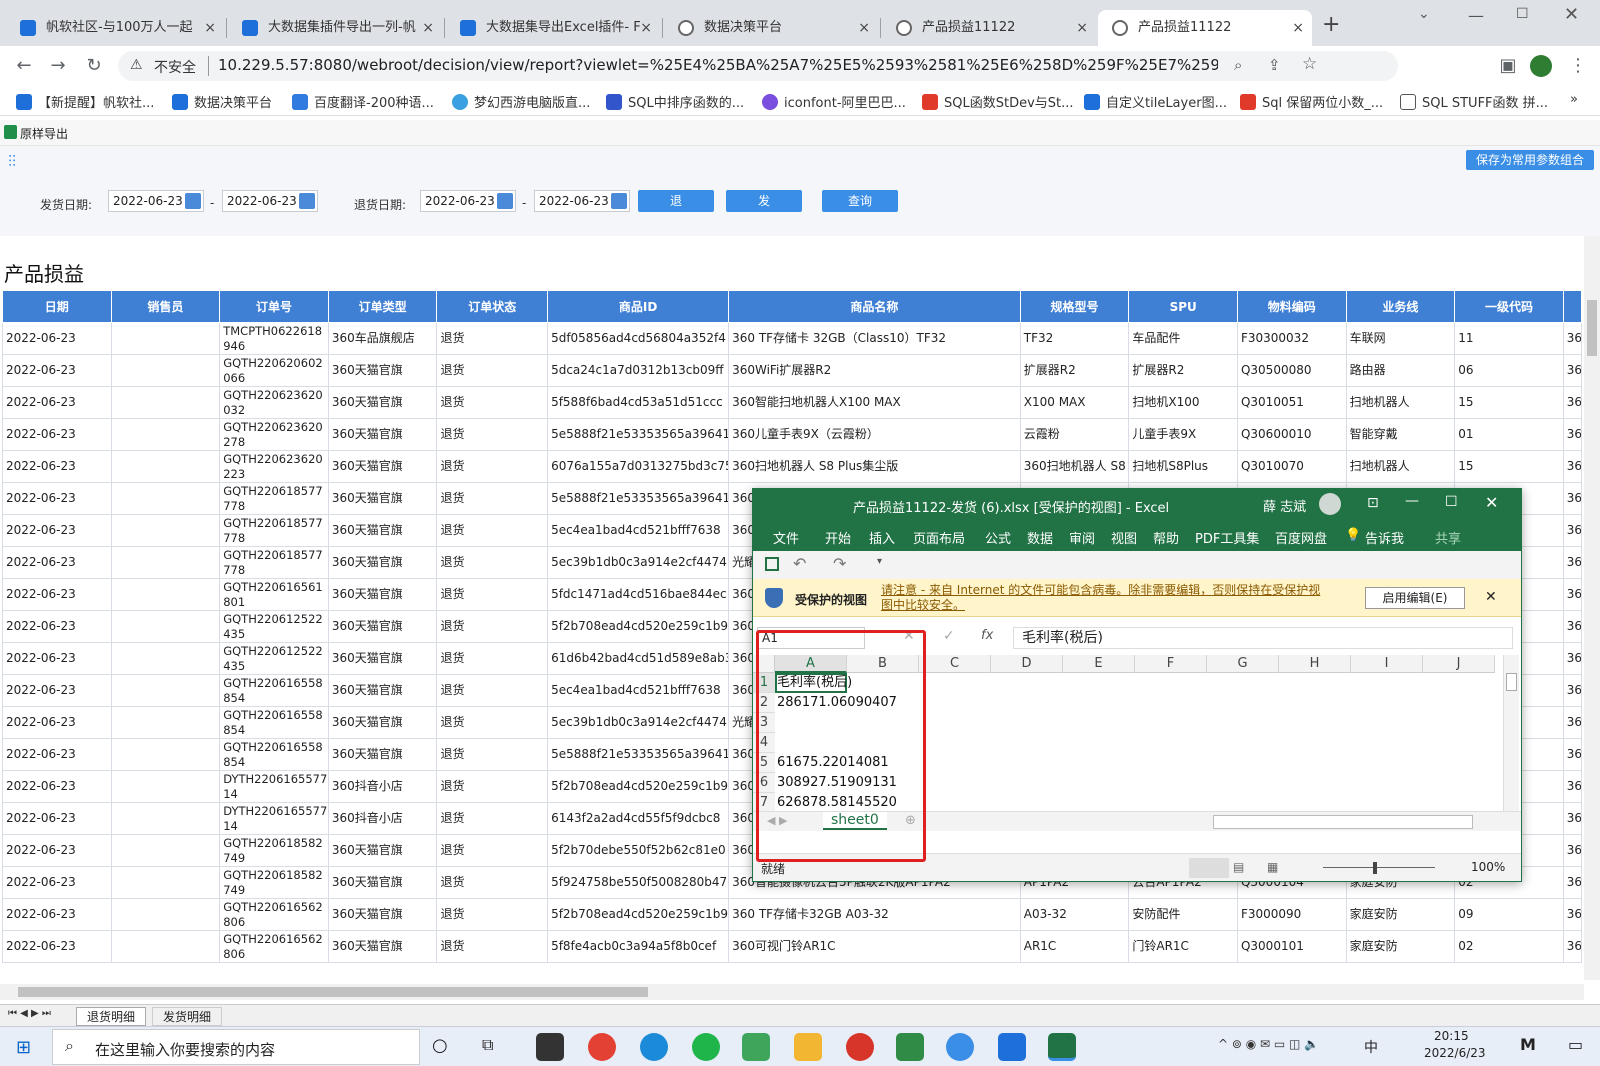 The height and width of the screenshot is (1066, 1600). Describe the element at coordinates (786, 537) in the screenshot. I see `ribbon-tab-file: 文件` at that location.